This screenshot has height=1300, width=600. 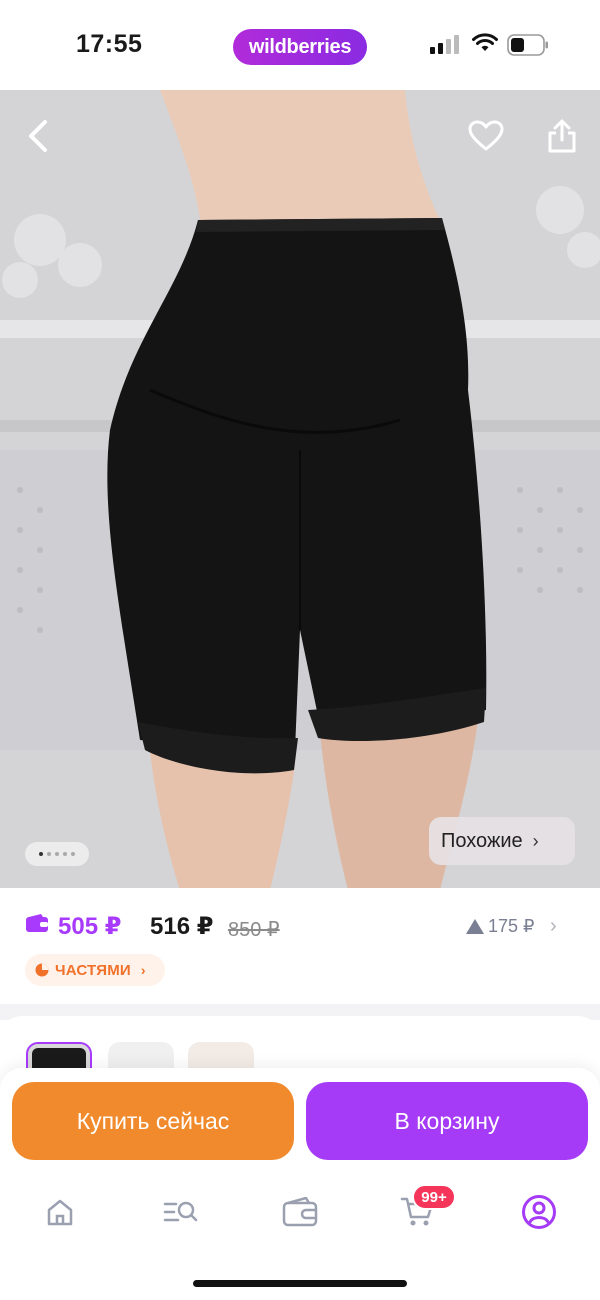 I want to click on cart-count-badge: 99+, so click(x=434, y=1197).